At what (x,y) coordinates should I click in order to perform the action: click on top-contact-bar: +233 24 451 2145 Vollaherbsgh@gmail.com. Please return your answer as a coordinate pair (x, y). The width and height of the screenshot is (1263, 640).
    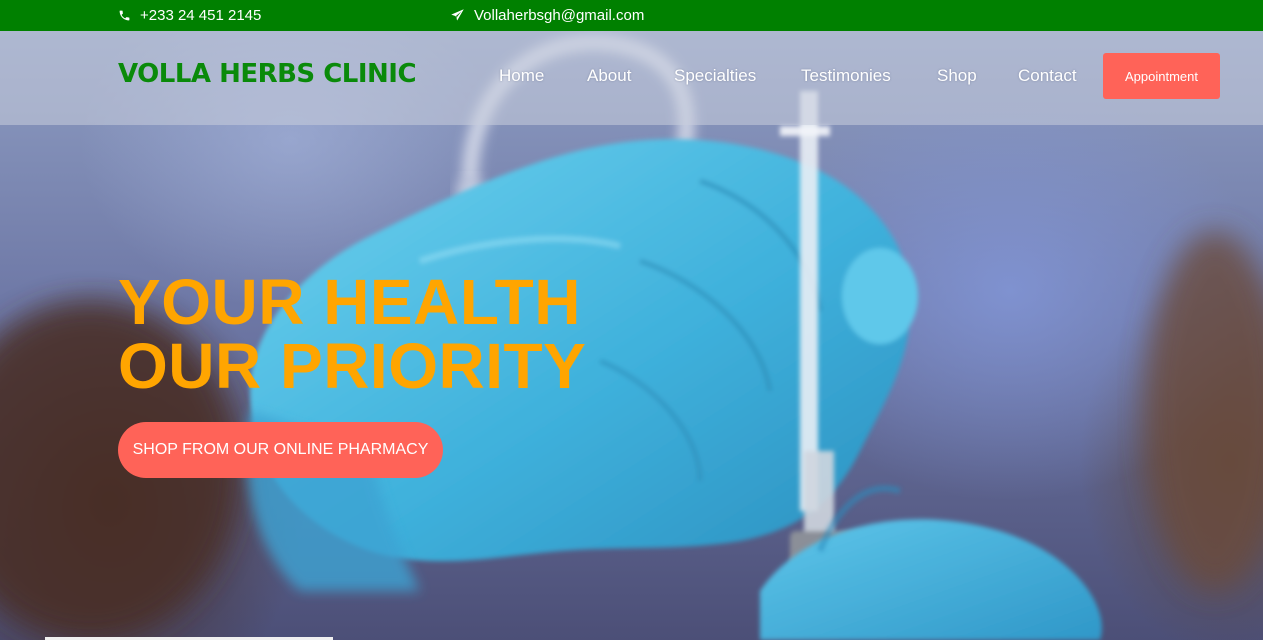
    Looking at the image, I should click on (631, 15).